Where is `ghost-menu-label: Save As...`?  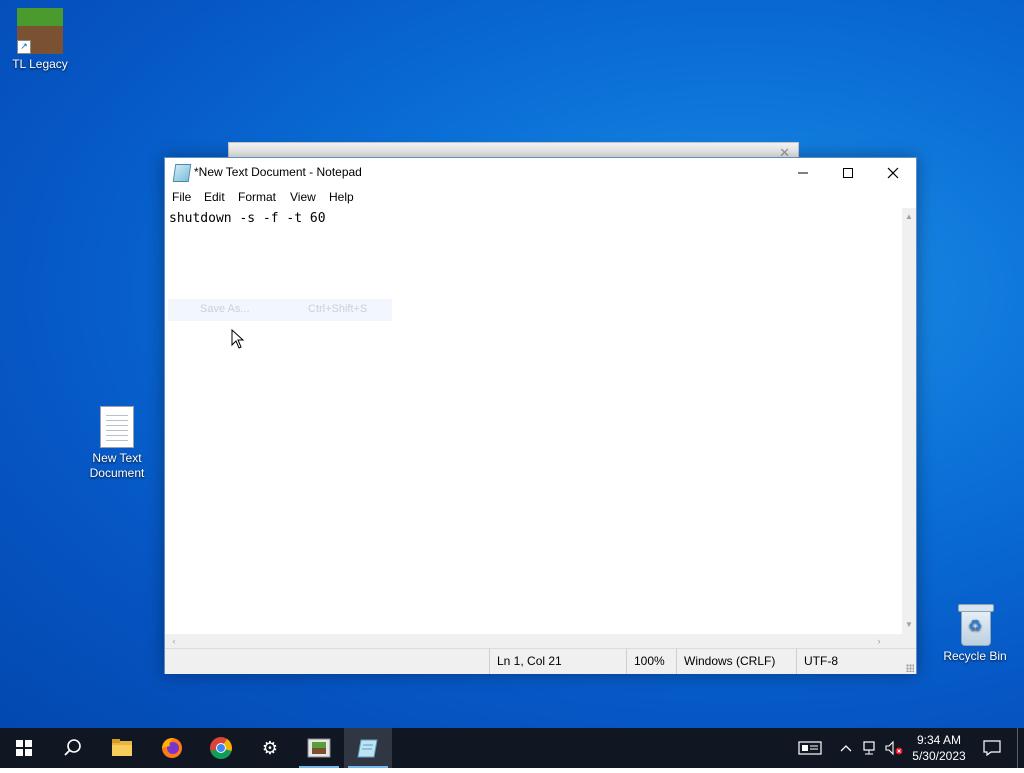 ghost-menu-label: Save As... is located at coordinates (225, 309).